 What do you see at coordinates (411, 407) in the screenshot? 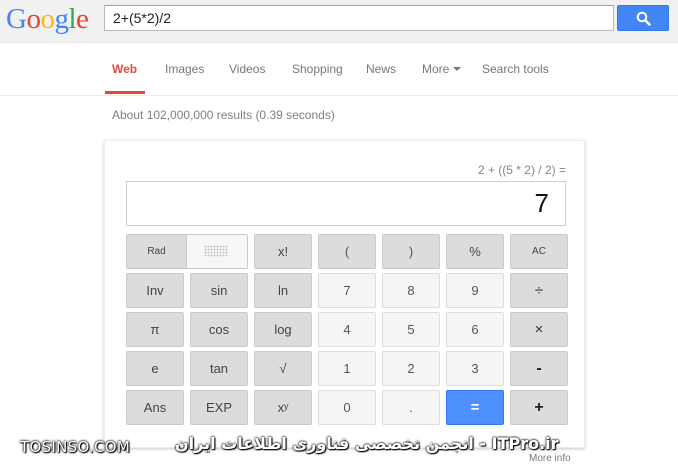
I see `decimal-key: .` at bounding box center [411, 407].